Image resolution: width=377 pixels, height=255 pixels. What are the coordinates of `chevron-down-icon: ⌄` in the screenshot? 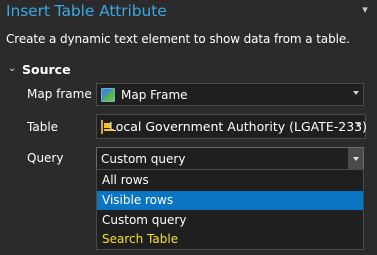 It's located at (12, 68).